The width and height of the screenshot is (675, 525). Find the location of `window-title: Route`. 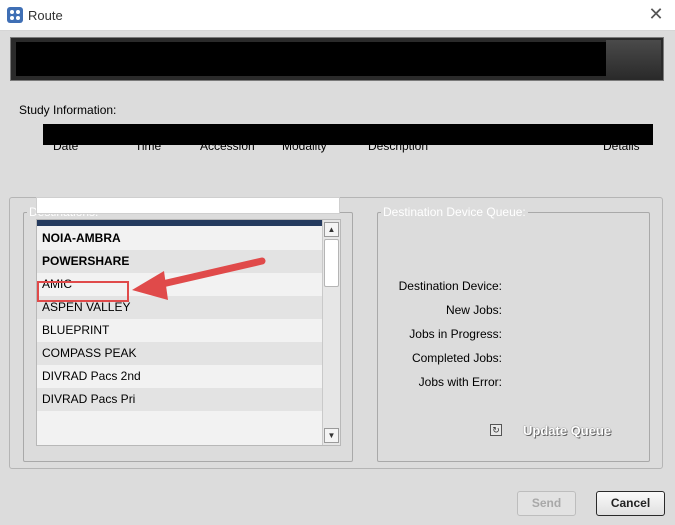

window-title: Route is located at coordinates (45, 15).